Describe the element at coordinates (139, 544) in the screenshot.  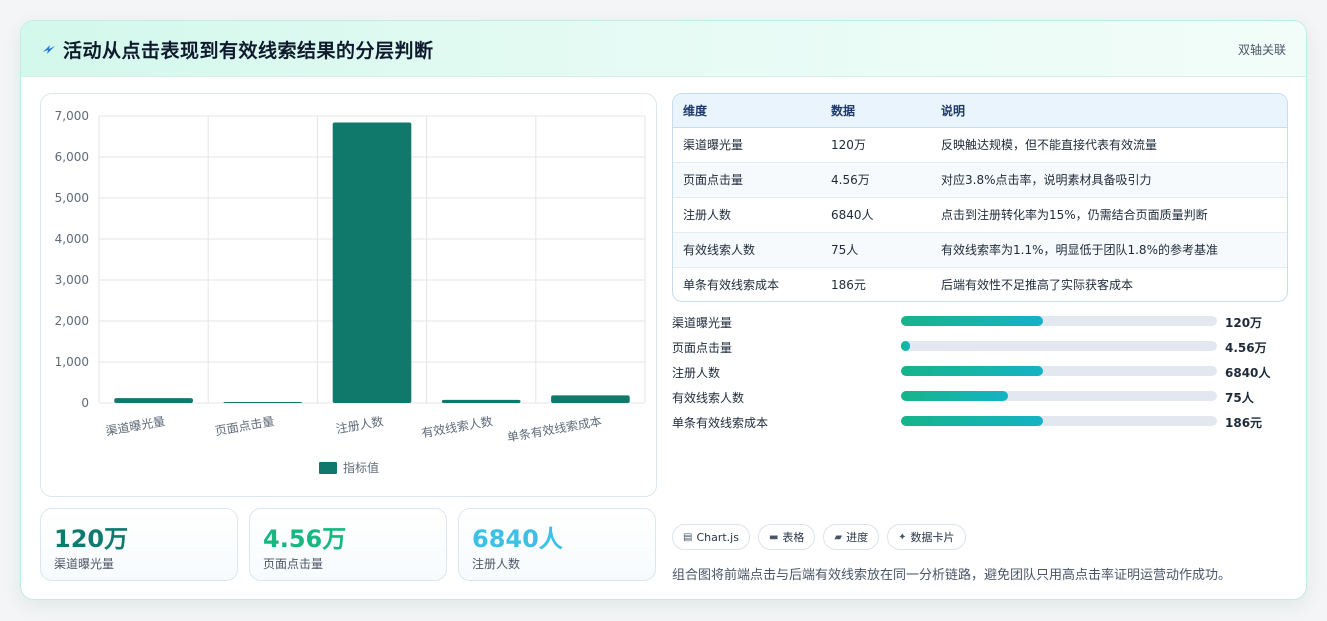
I see `stat-card-exposure: 120万 渠道曝光量` at that location.